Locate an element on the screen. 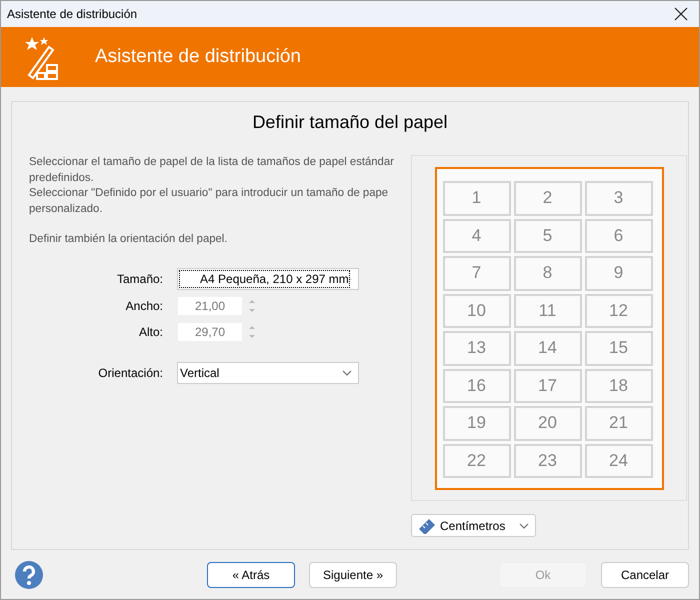 The height and width of the screenshot is (600, 700). label-cell: 21 is located at coordinates (618, 423).